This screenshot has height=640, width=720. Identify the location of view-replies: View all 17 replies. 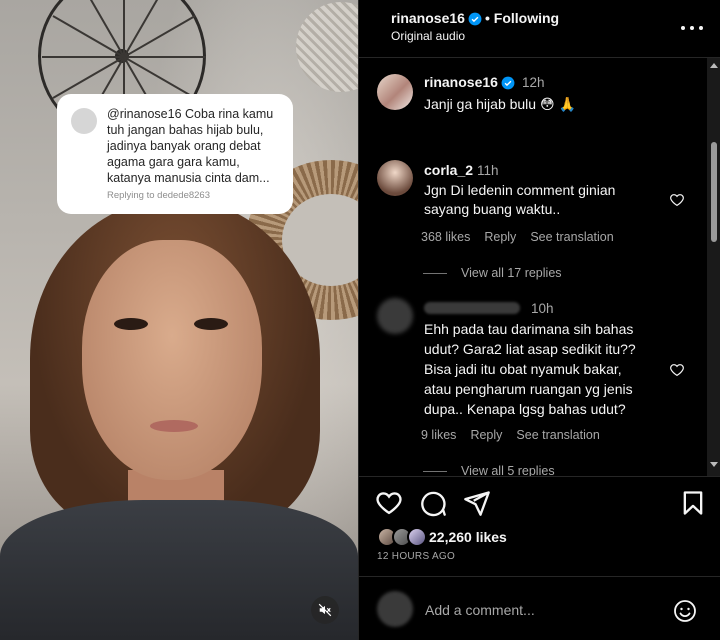
(492, 273).